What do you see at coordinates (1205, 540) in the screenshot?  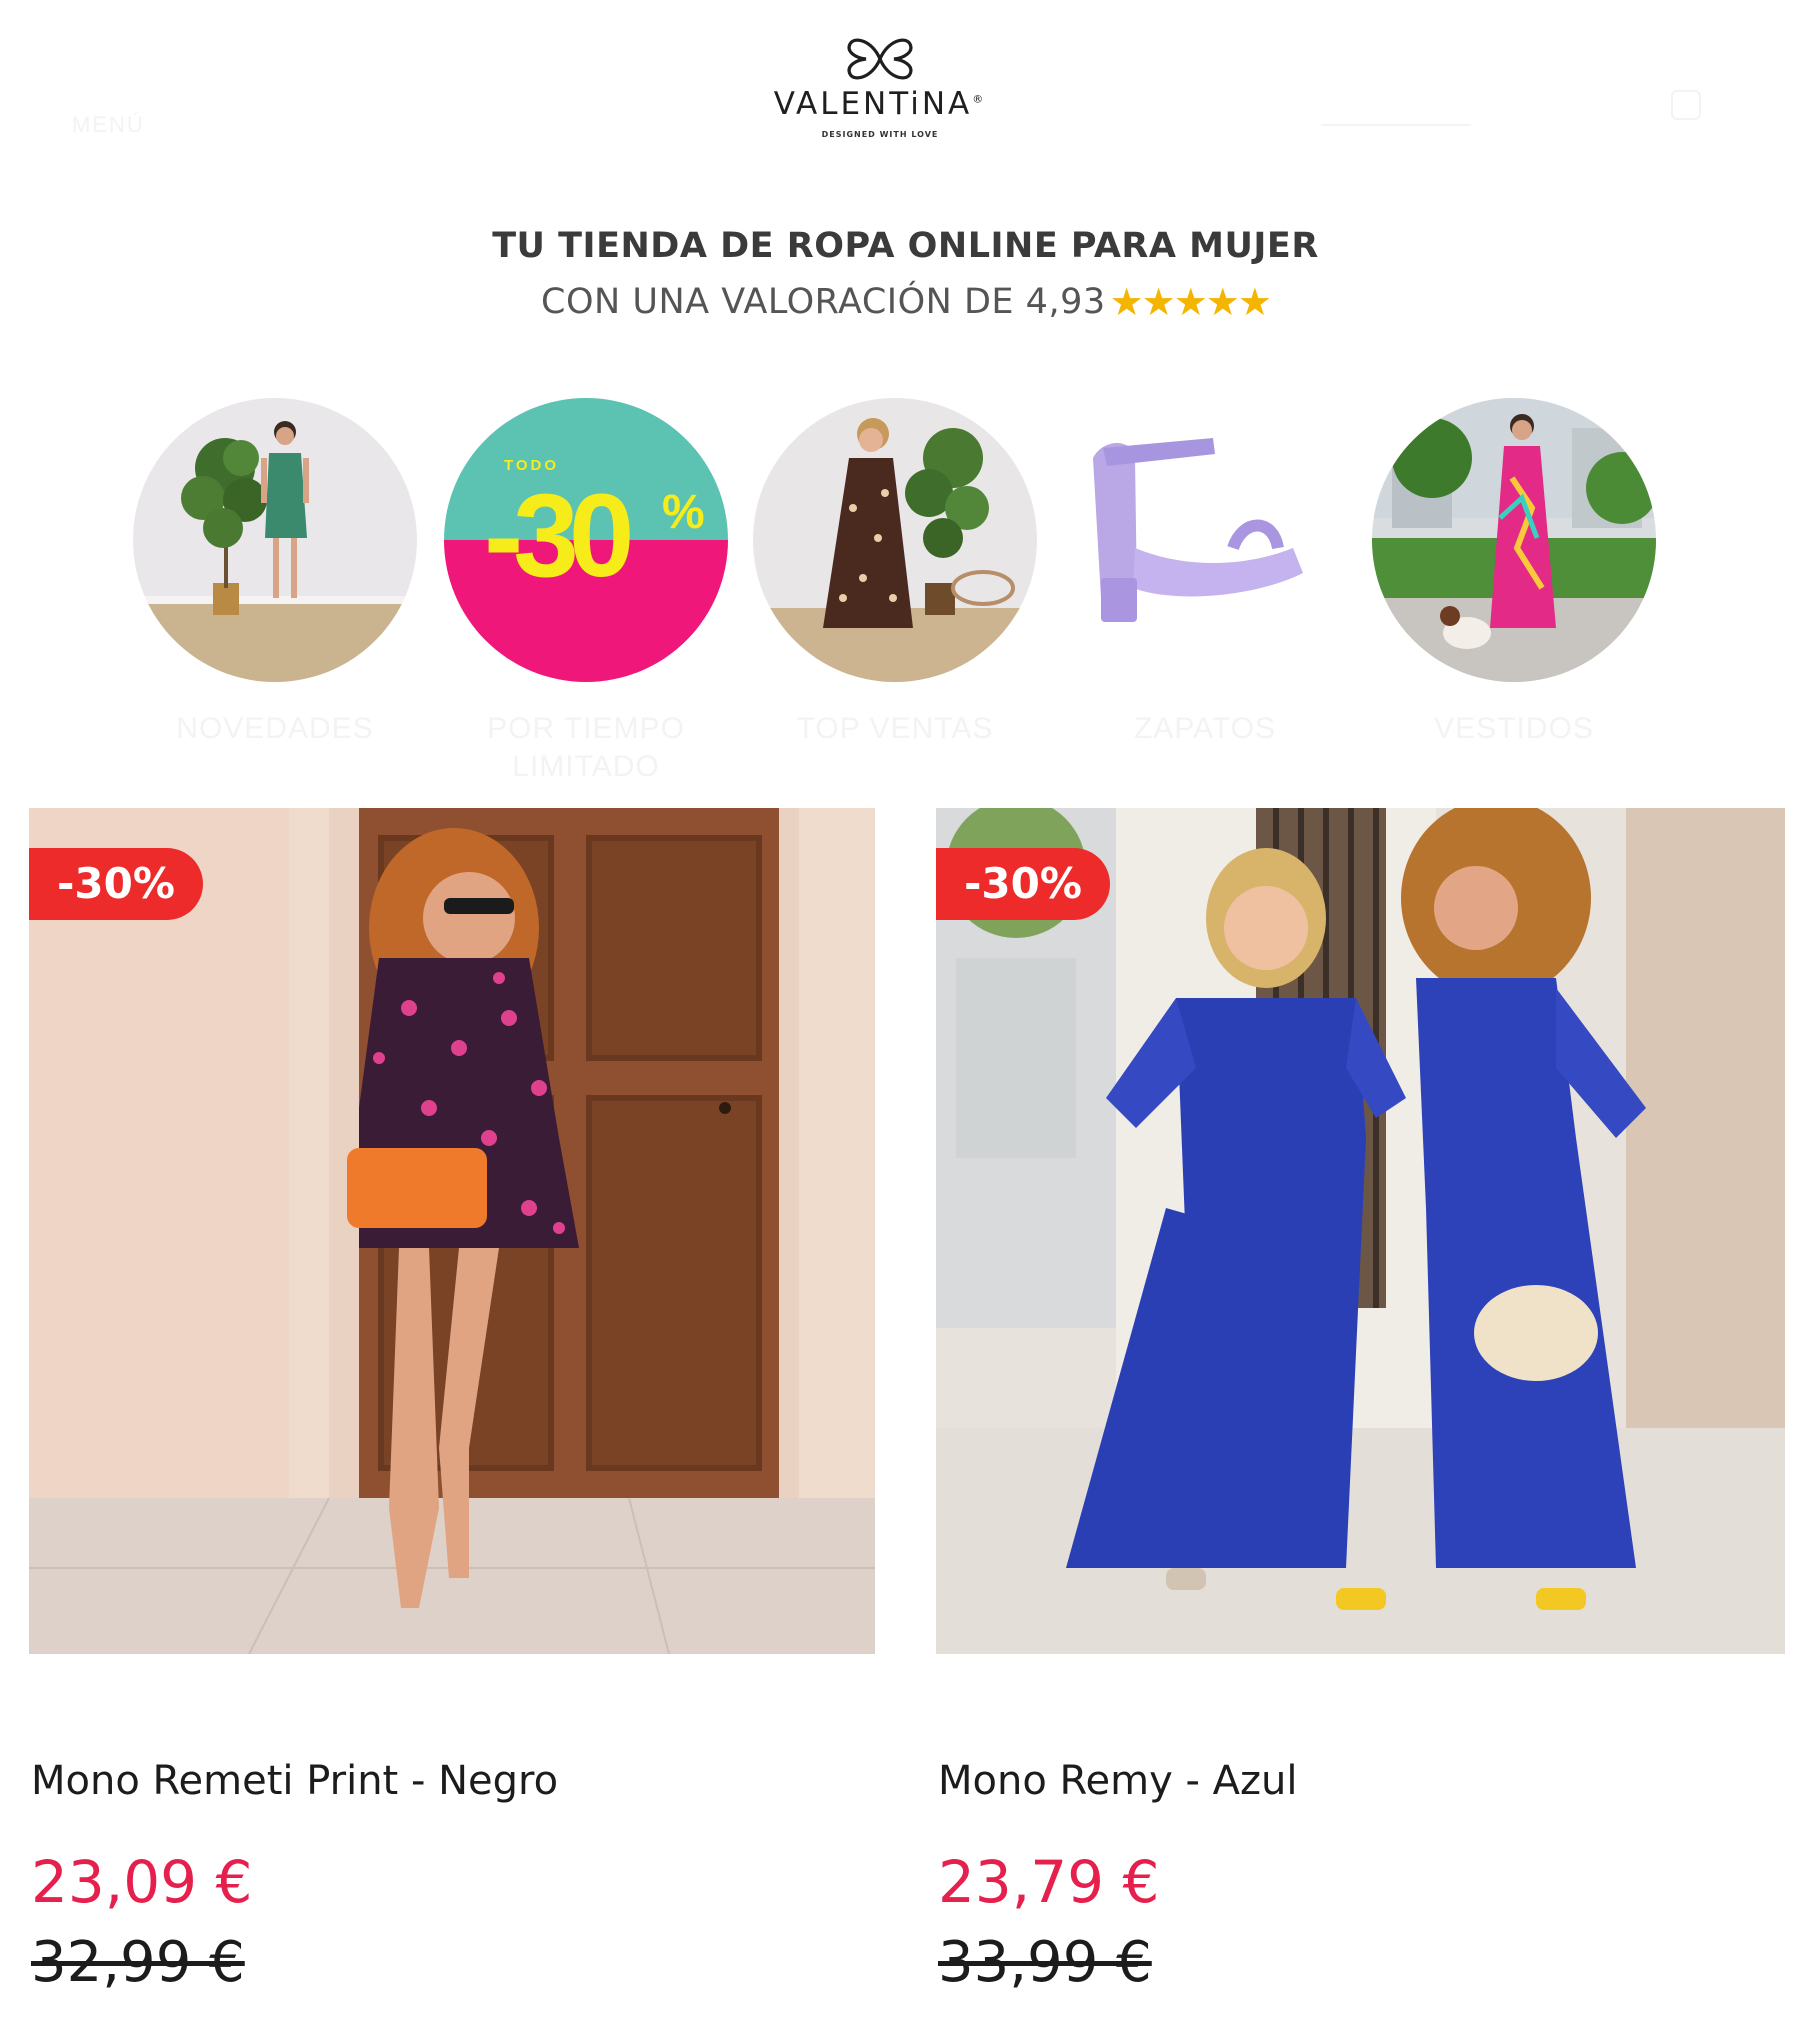 I see `lilac-sandal-photo-icon` at bounding box center [1205, 540].